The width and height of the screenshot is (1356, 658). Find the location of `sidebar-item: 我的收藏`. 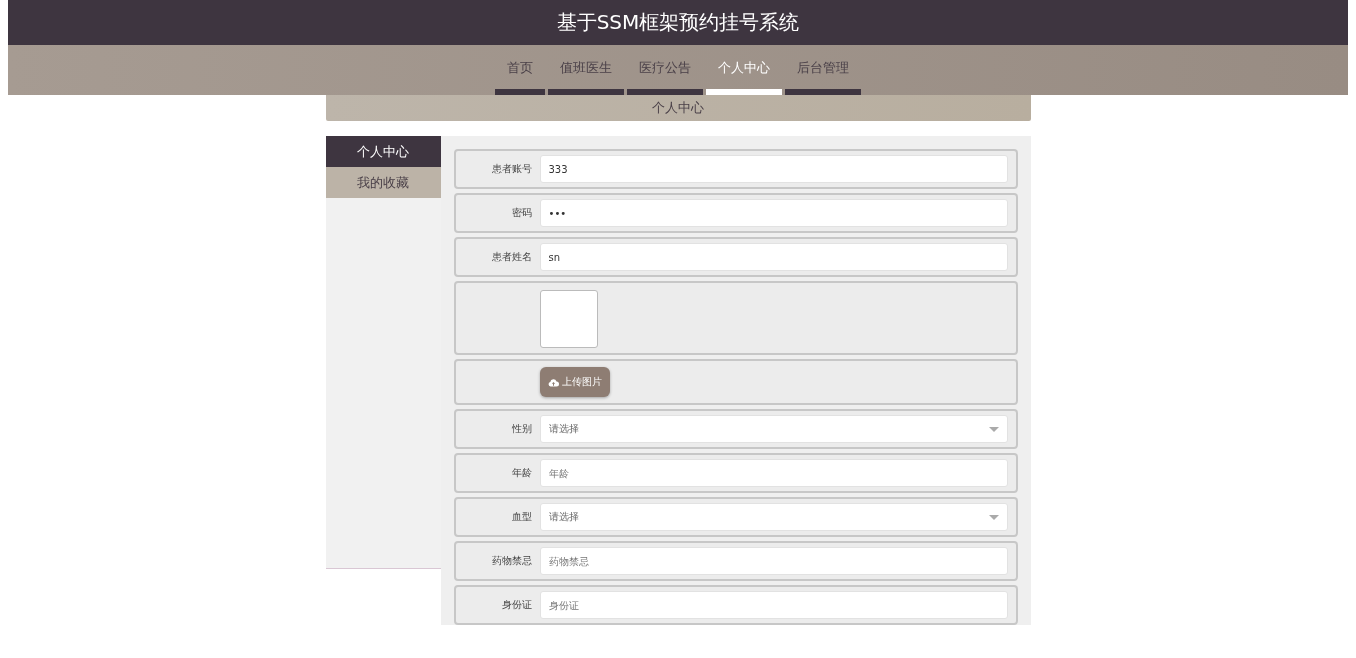

sidebar-item: 我的收藏 is located at coordinates (383, 182).